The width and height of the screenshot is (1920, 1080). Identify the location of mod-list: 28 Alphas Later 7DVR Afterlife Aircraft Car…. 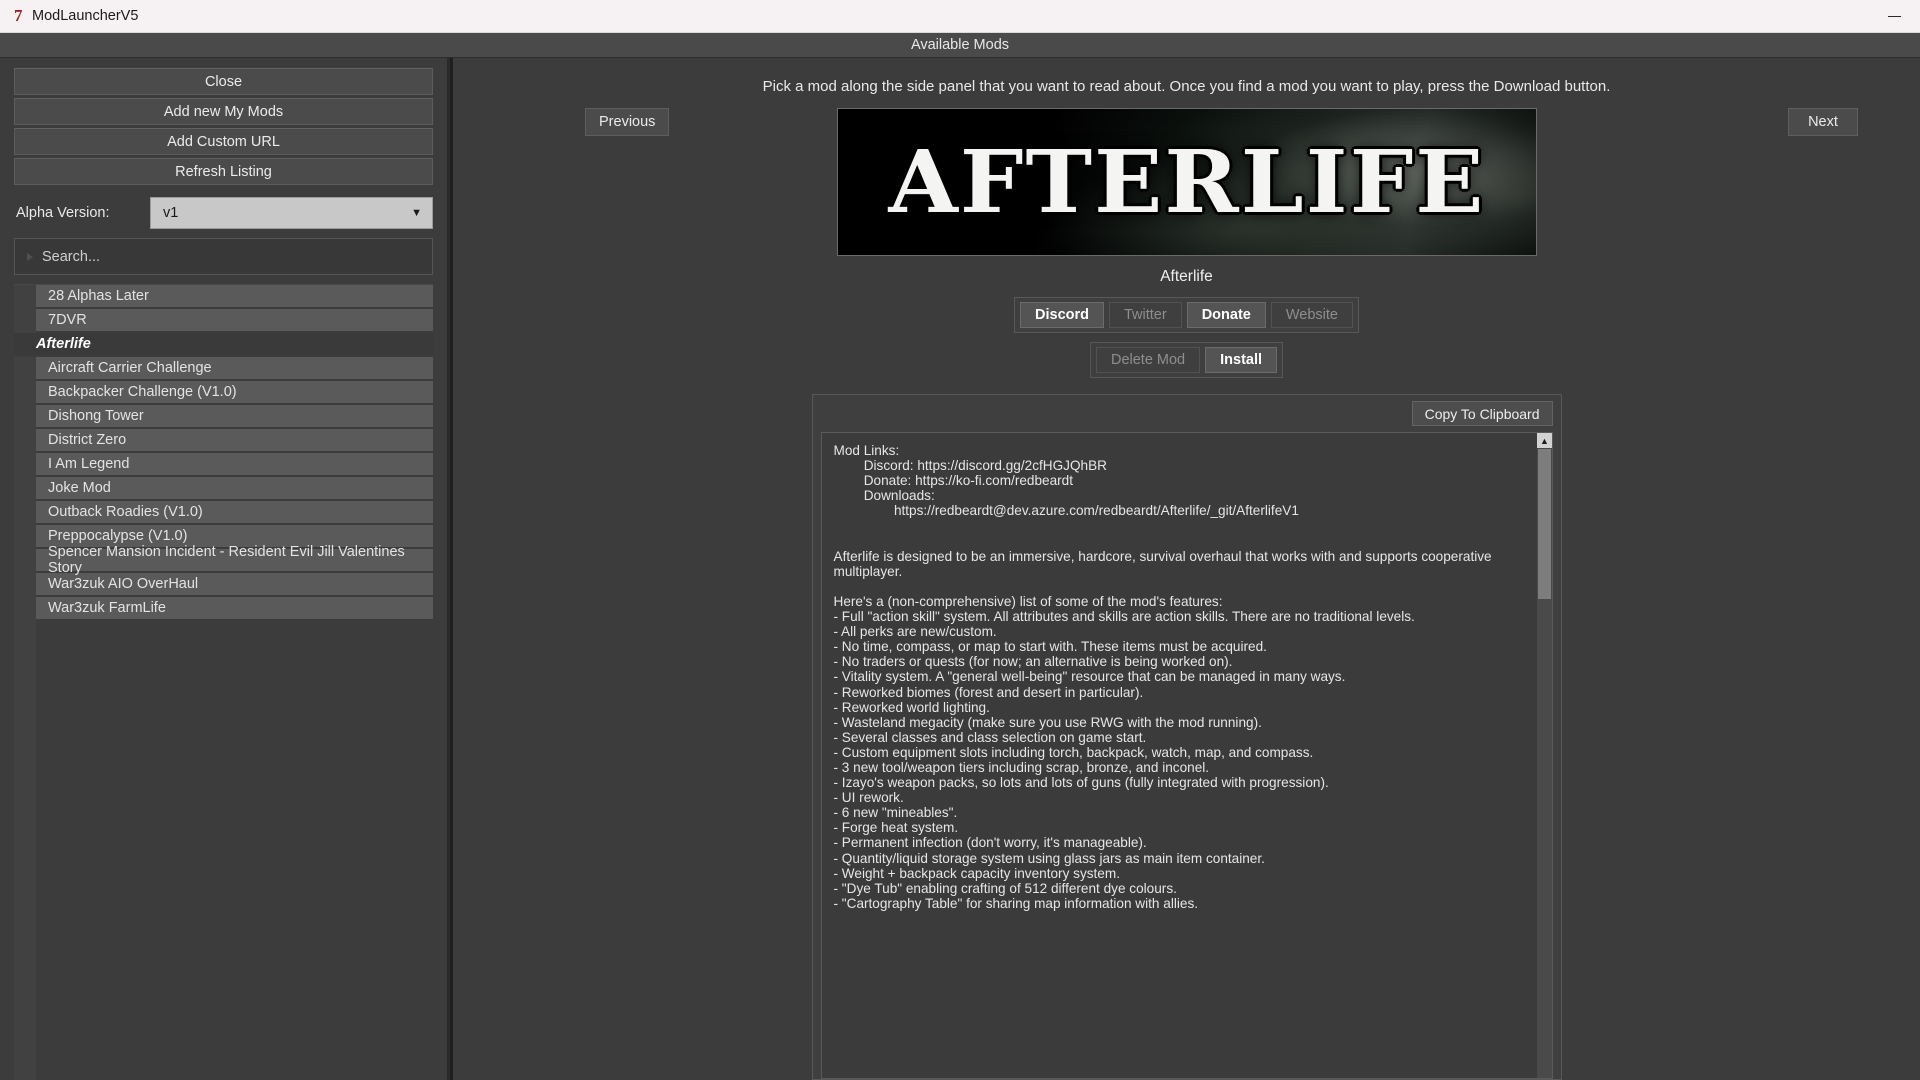
(223, 453).